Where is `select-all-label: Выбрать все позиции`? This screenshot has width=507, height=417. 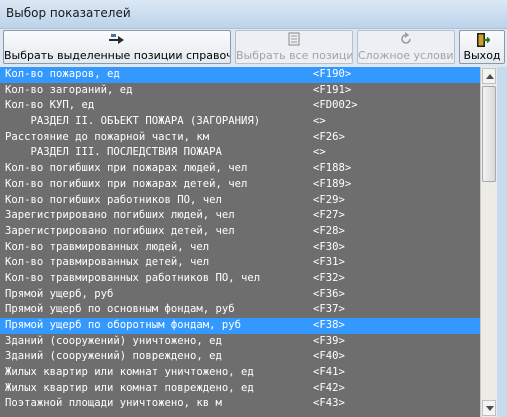 select-all-label: Выбрать все позиции is located at coordinates (294, 55).